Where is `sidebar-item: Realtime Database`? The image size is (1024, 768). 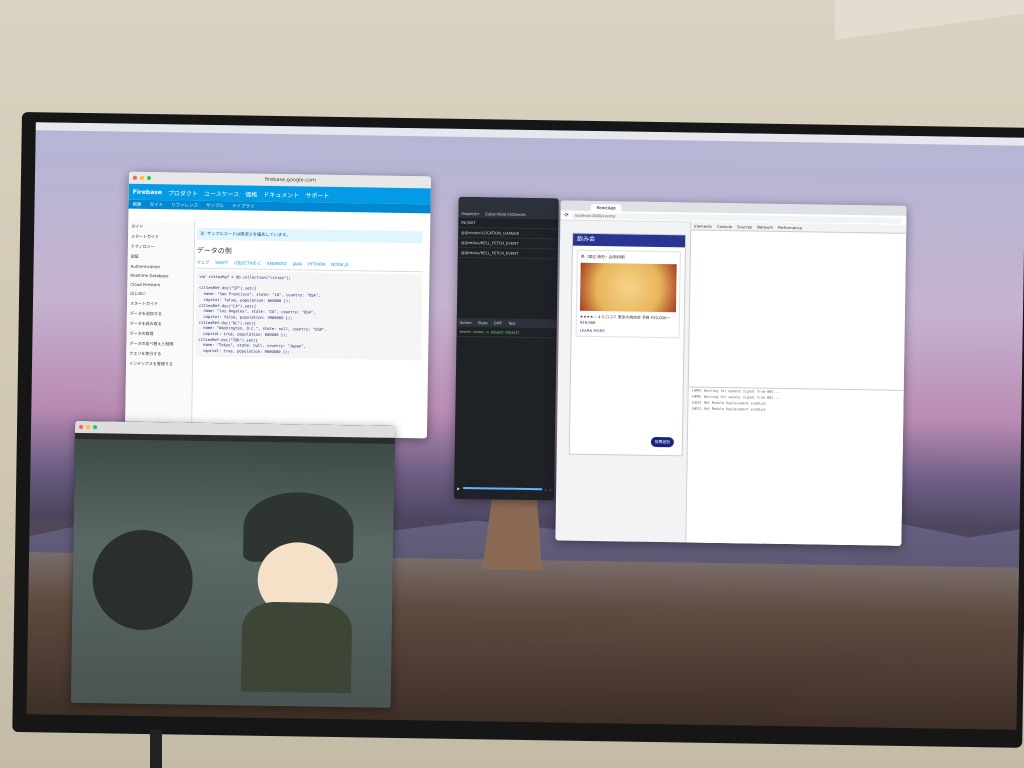
sidebar-item: Realtime Database is located at coordinates (160, 276).